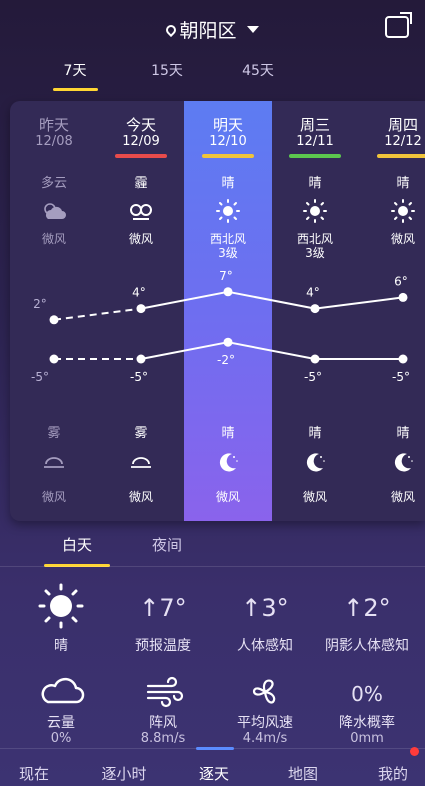 The image size is (425, 786). I want to click on location-selector: 朝阳区, so click(212, 29).